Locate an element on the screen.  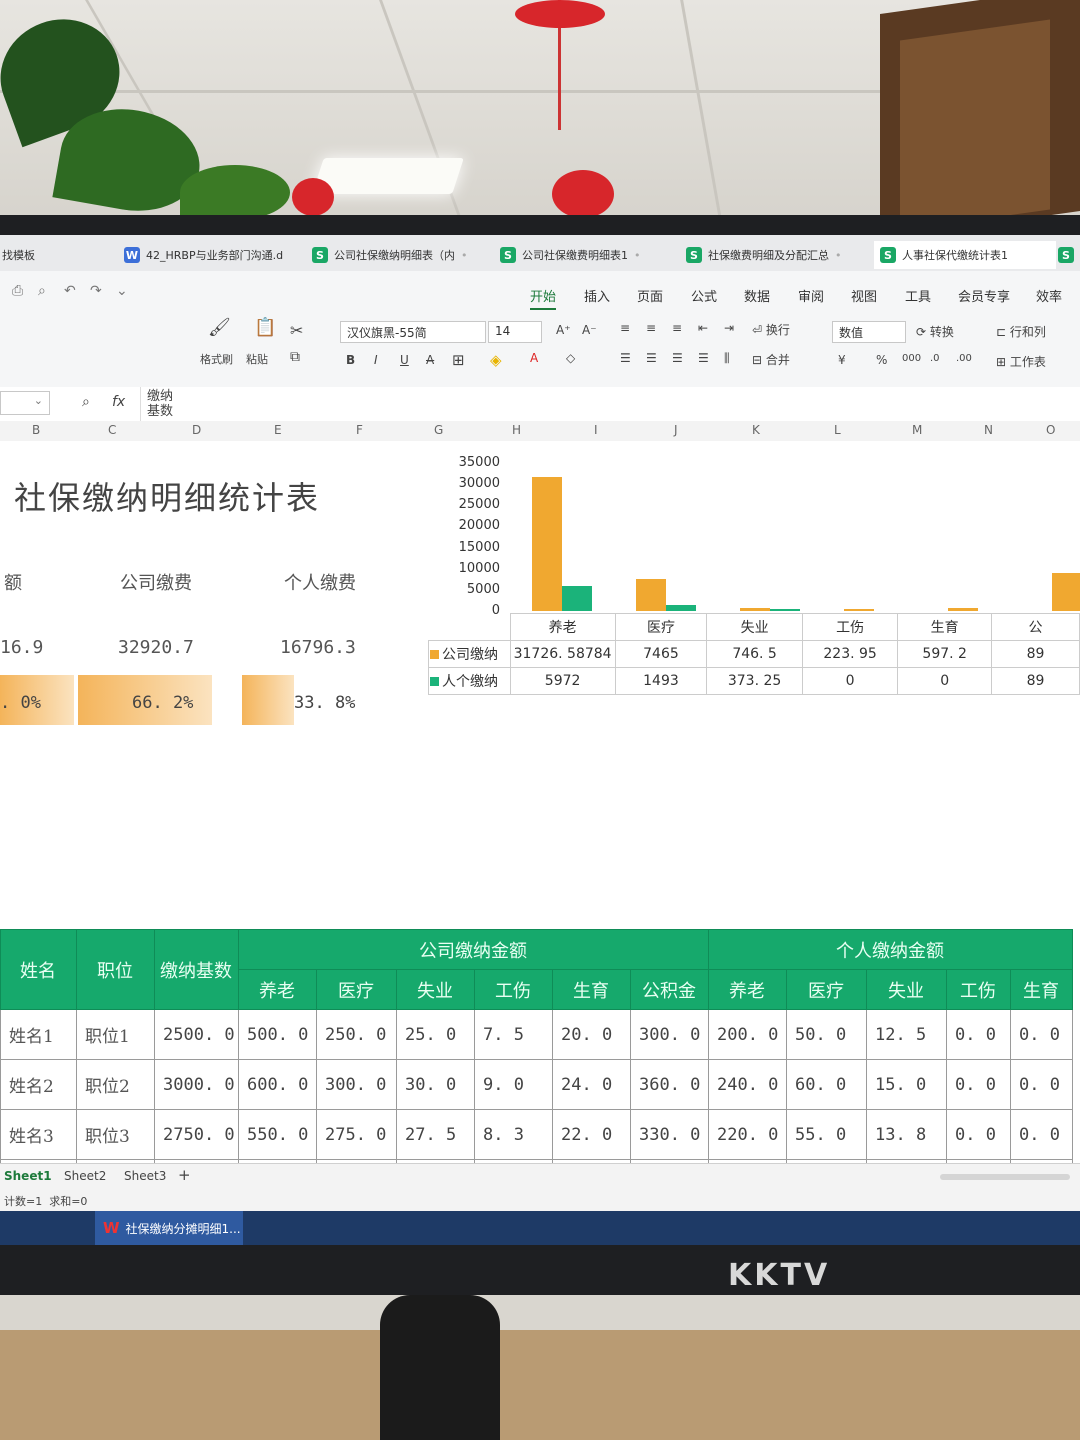
align-bottom-icon: ≡ is located at coordinates (677, 328).